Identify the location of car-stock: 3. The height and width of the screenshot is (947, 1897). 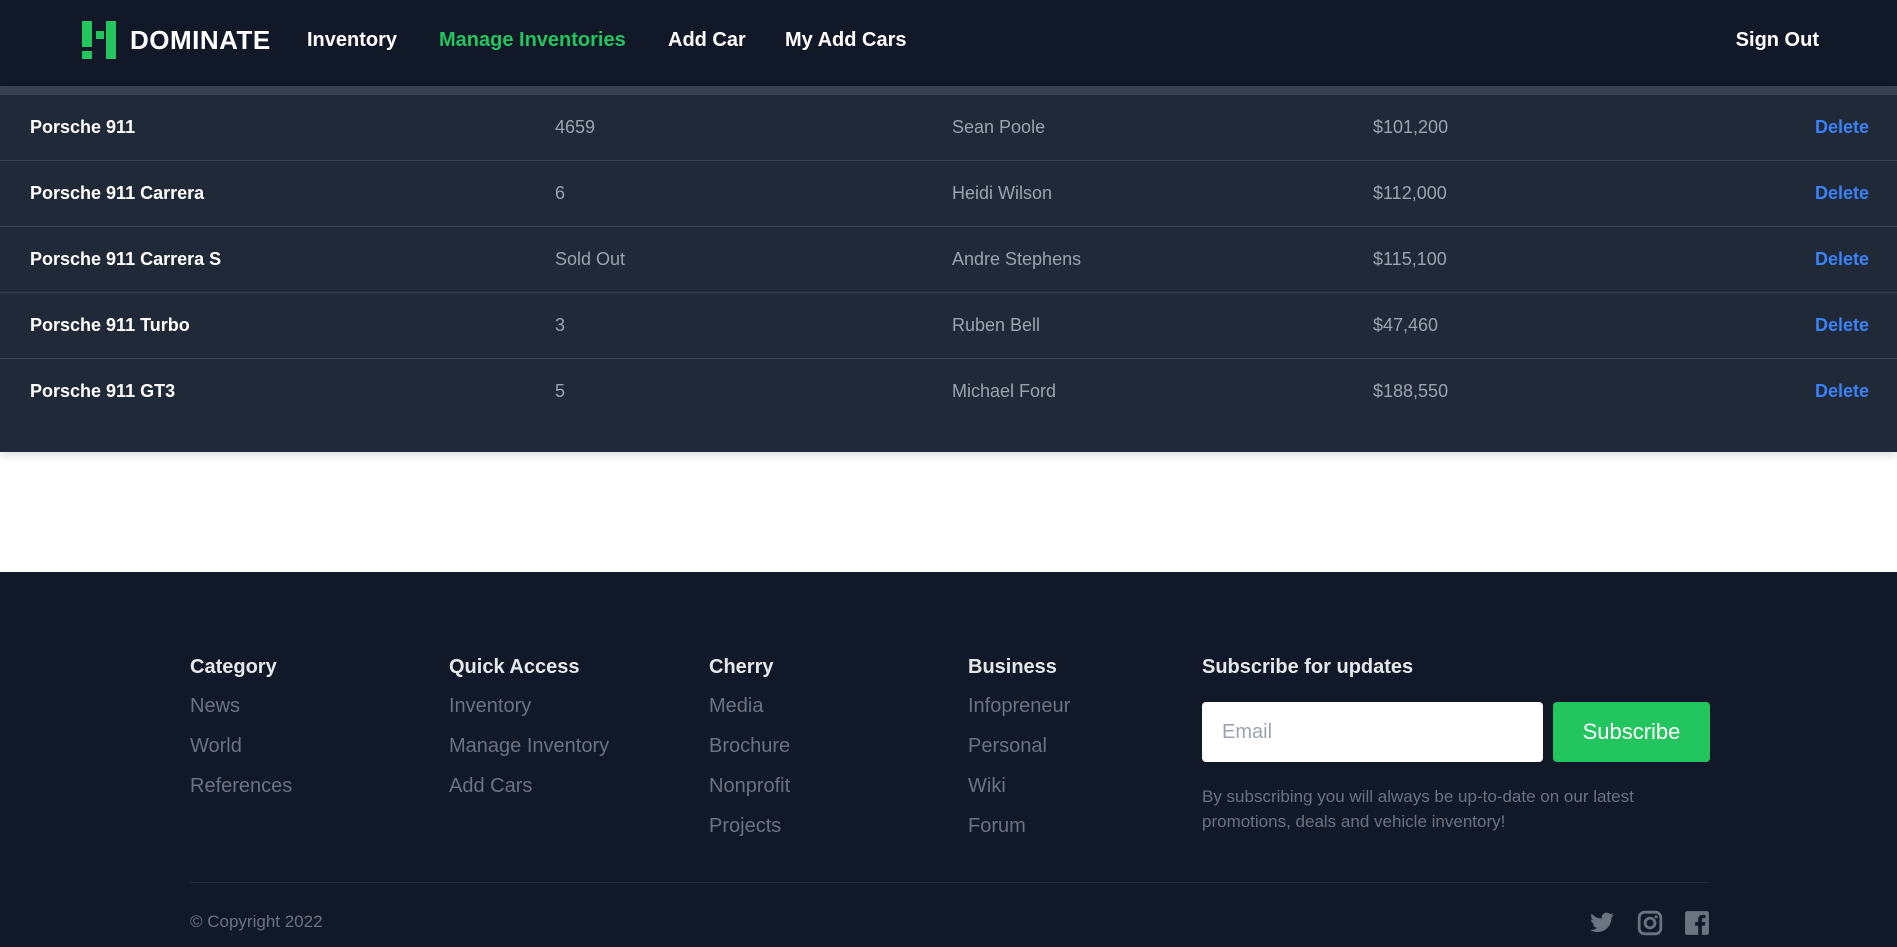
(560, 325).